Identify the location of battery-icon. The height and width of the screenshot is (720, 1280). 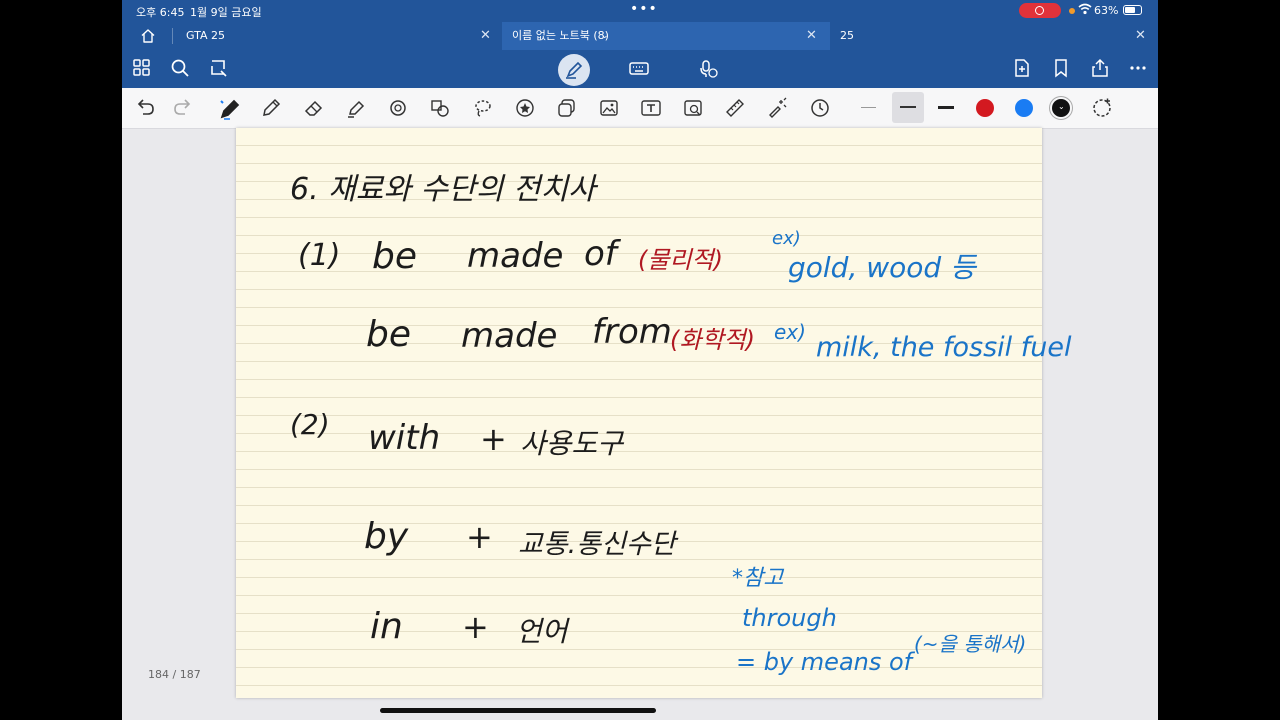
(1132, 10).